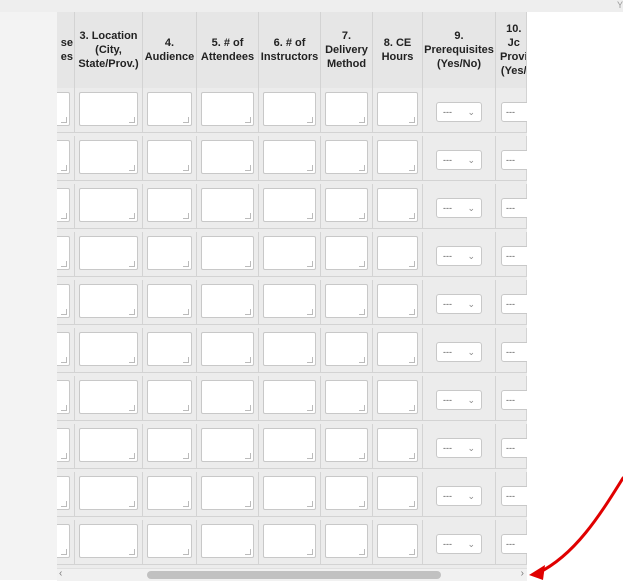  I want to click on horizontal-scrollbar: ‹ ›, so click(292, 574).